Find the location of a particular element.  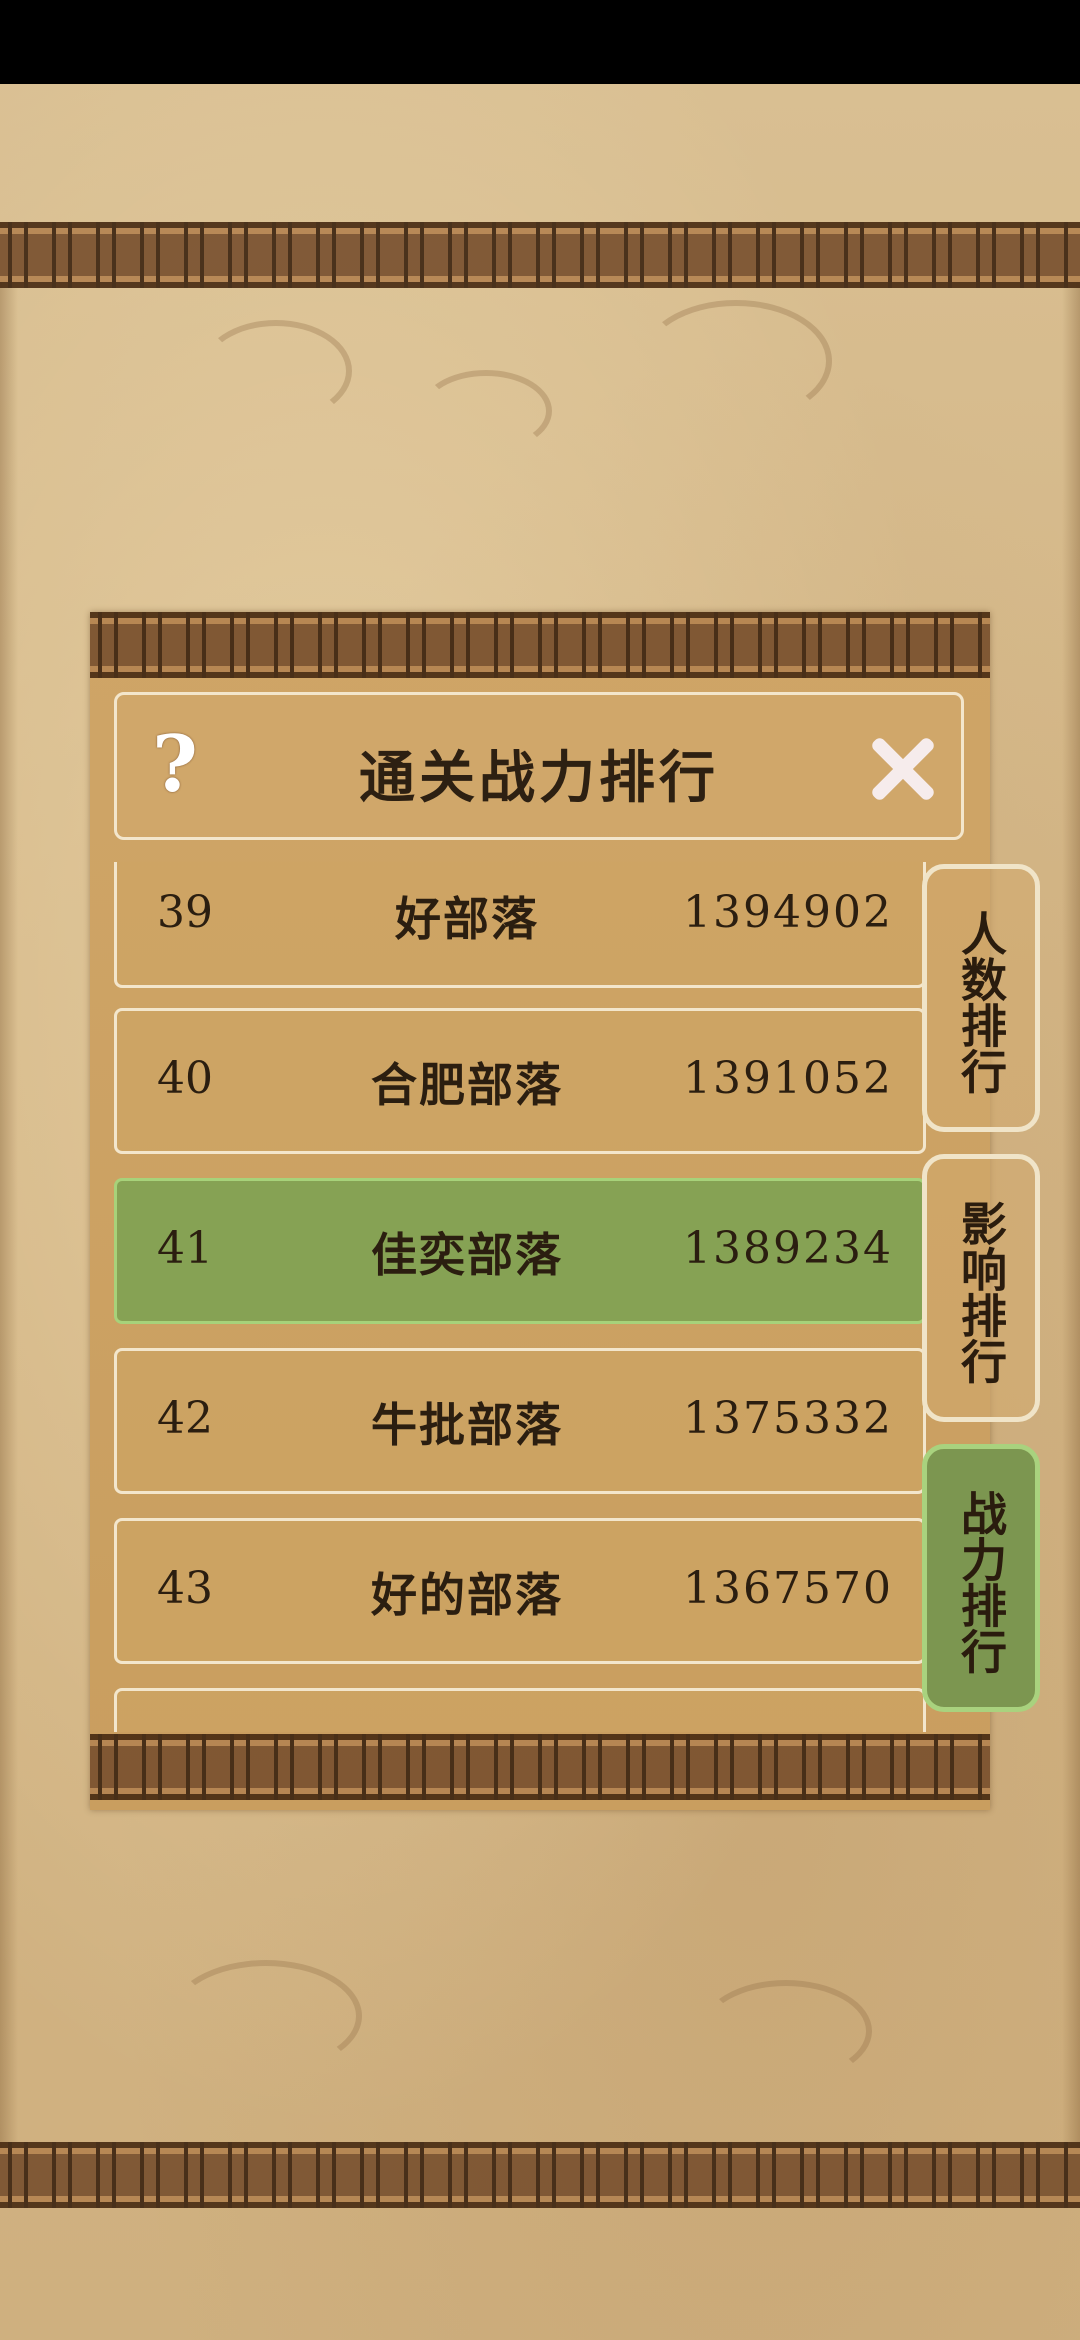

table-row-highlighted: 41 佳奕部落 1389234 is located at coordinates (520, 1251).